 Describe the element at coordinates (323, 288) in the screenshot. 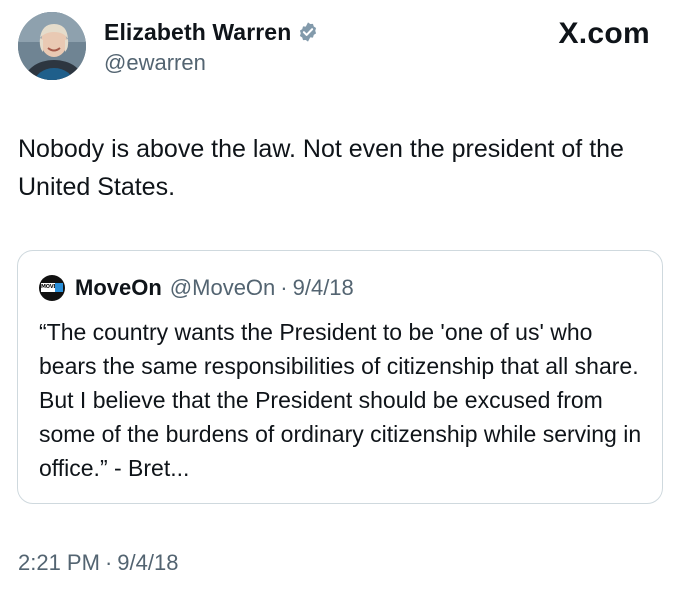

I see `quoted-tweet-date: 9/4/18` at that location.